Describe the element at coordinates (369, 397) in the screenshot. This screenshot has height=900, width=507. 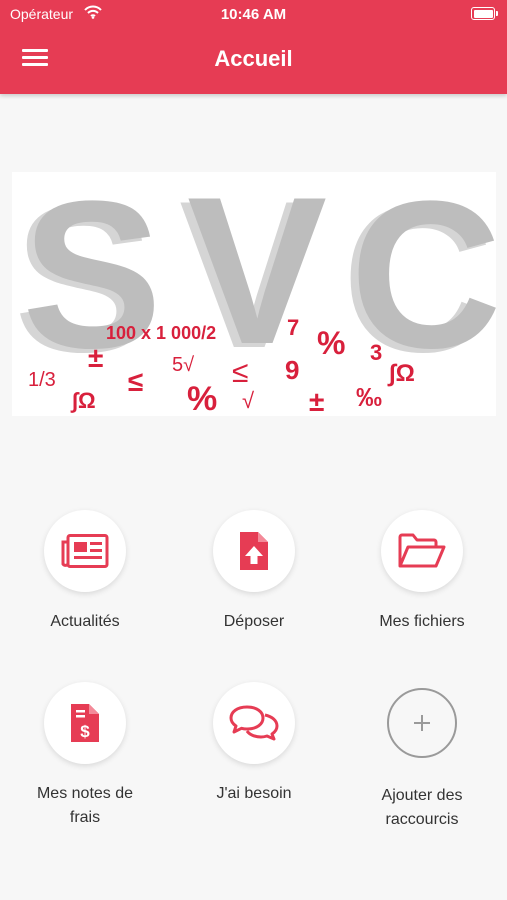
I see `logo-symbol: ‰` at that location.